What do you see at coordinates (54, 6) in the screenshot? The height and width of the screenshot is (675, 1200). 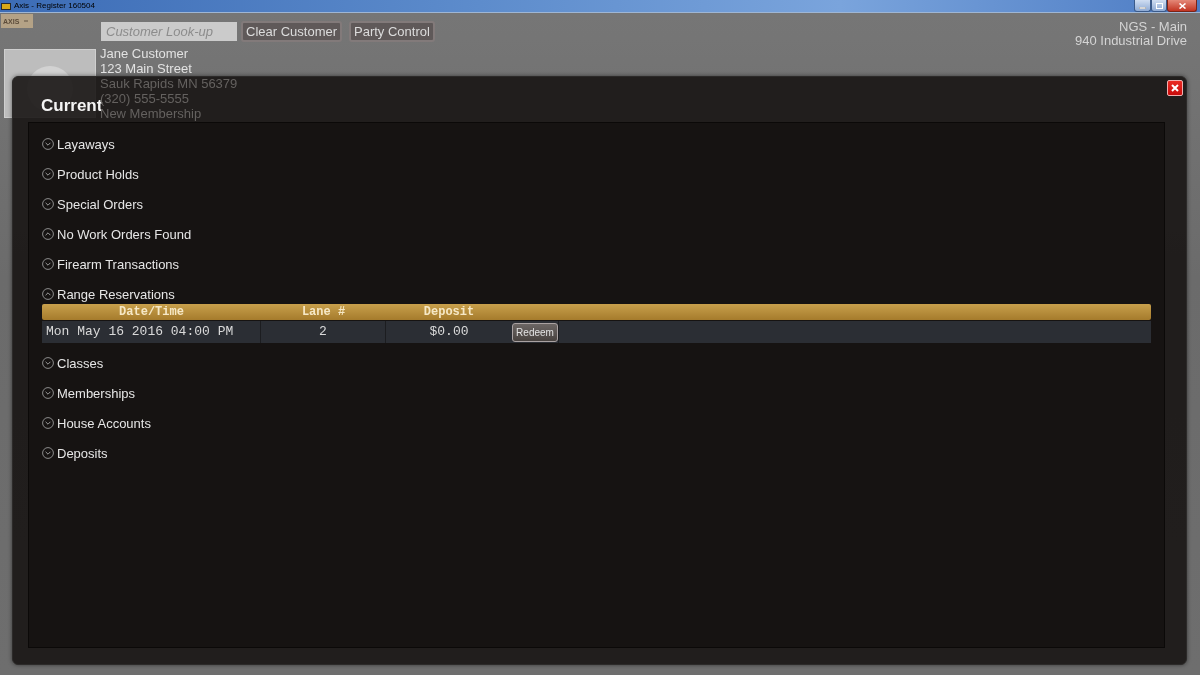 I see `window-title: Axis - Register 160504` at bounding box center [54, 6].